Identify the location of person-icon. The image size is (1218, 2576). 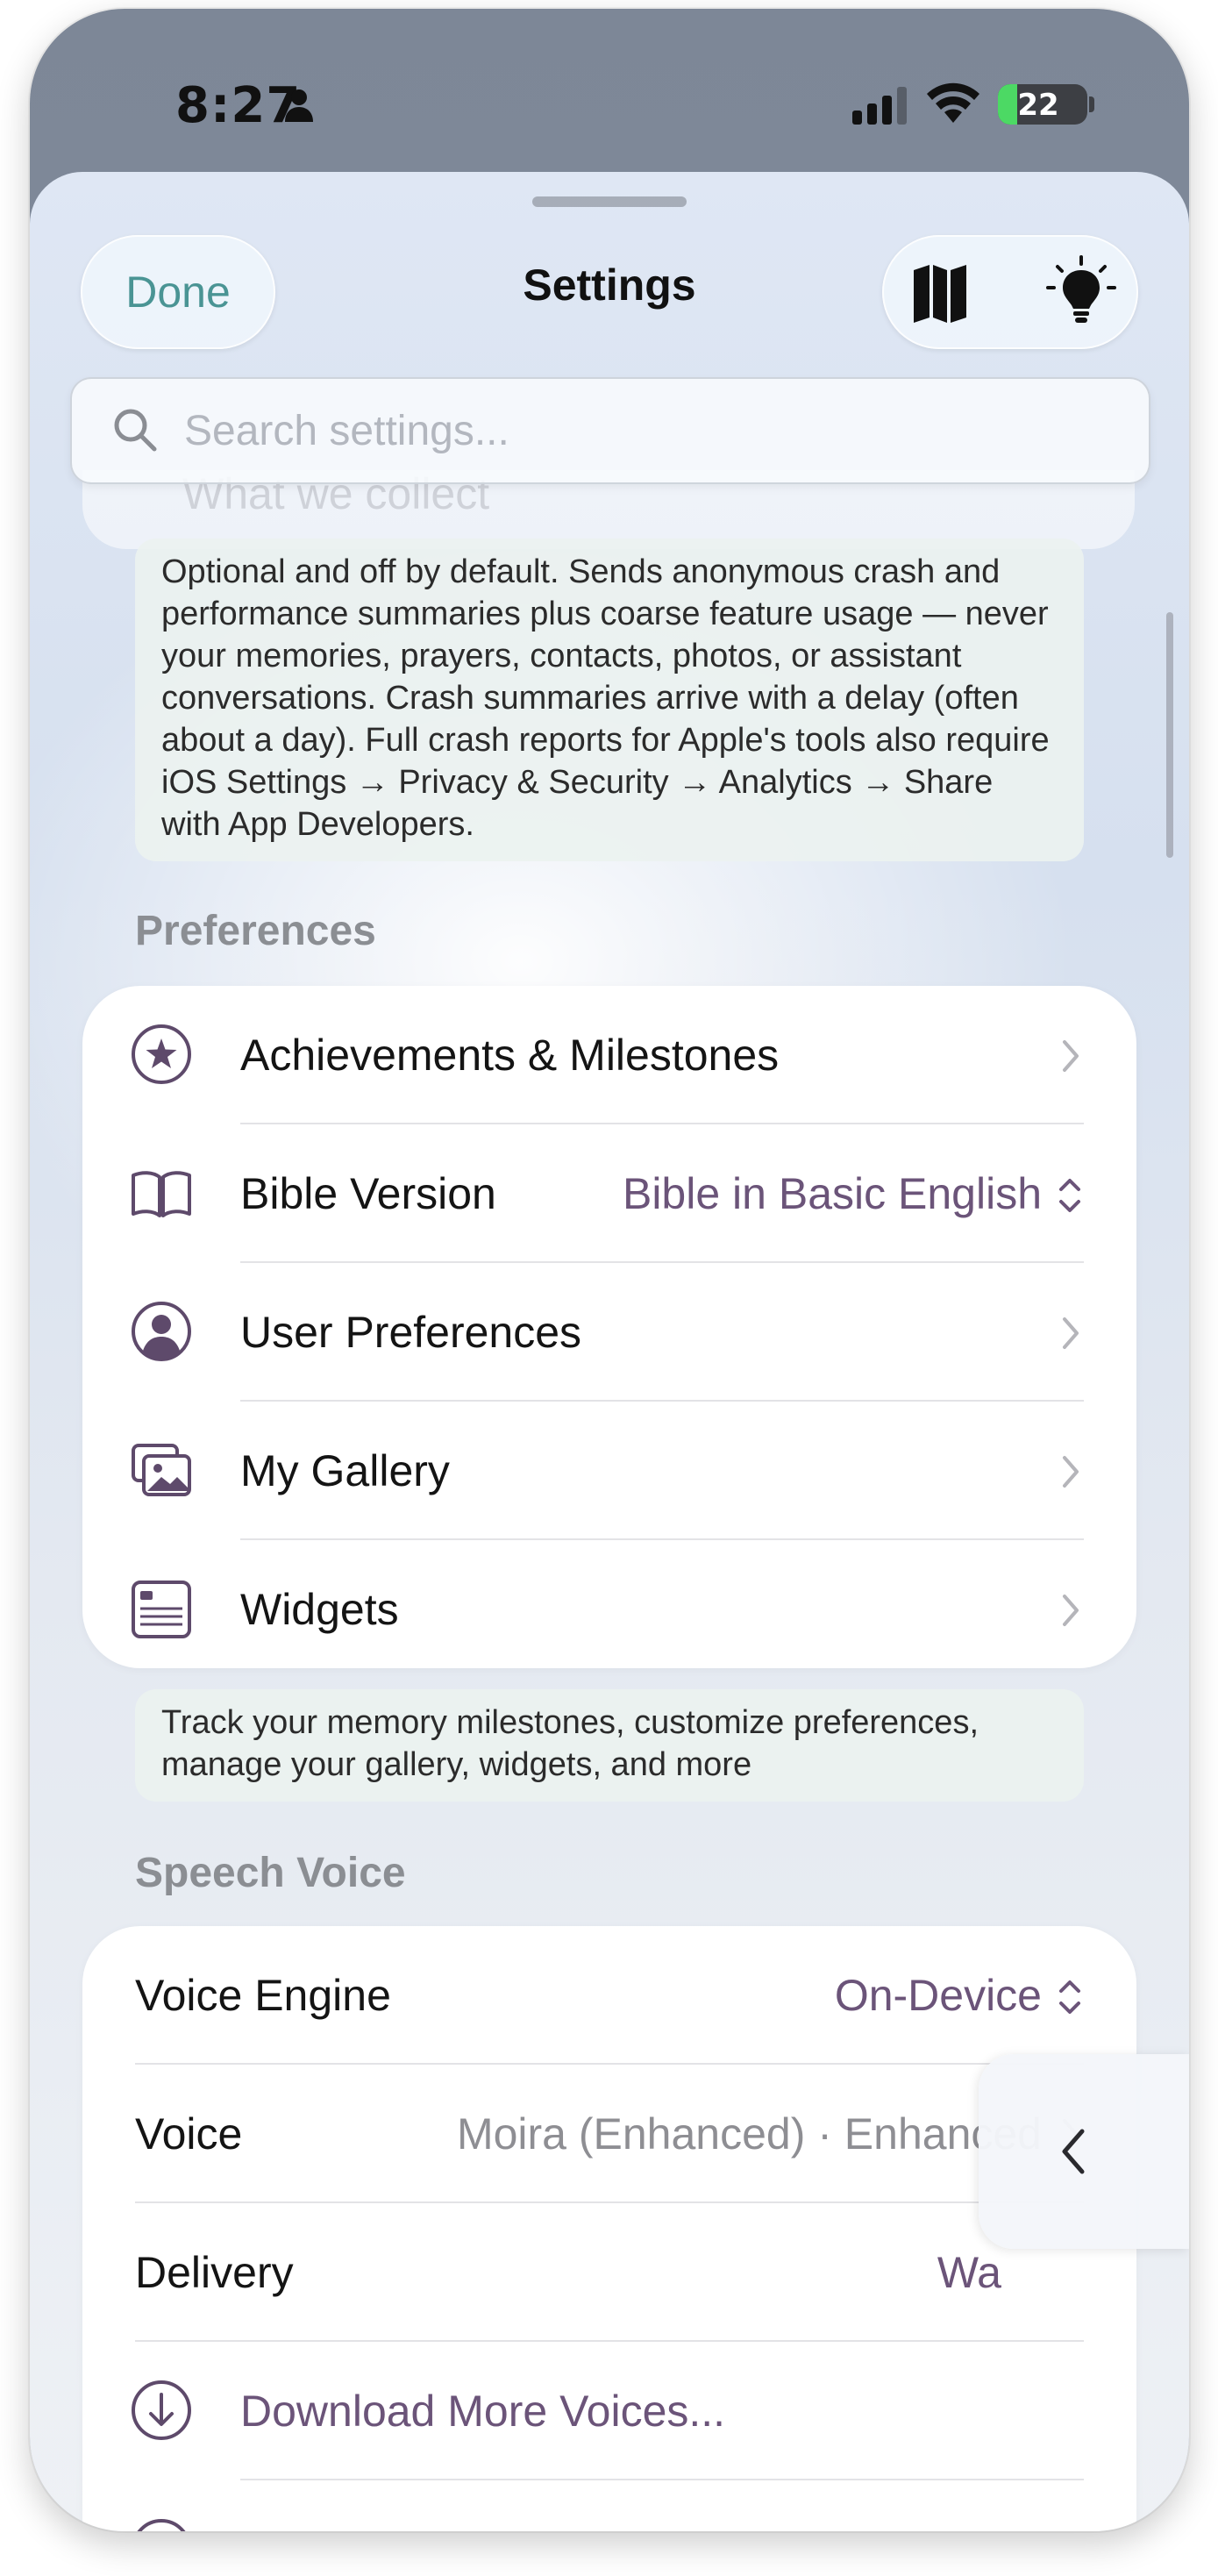
(299, 106).